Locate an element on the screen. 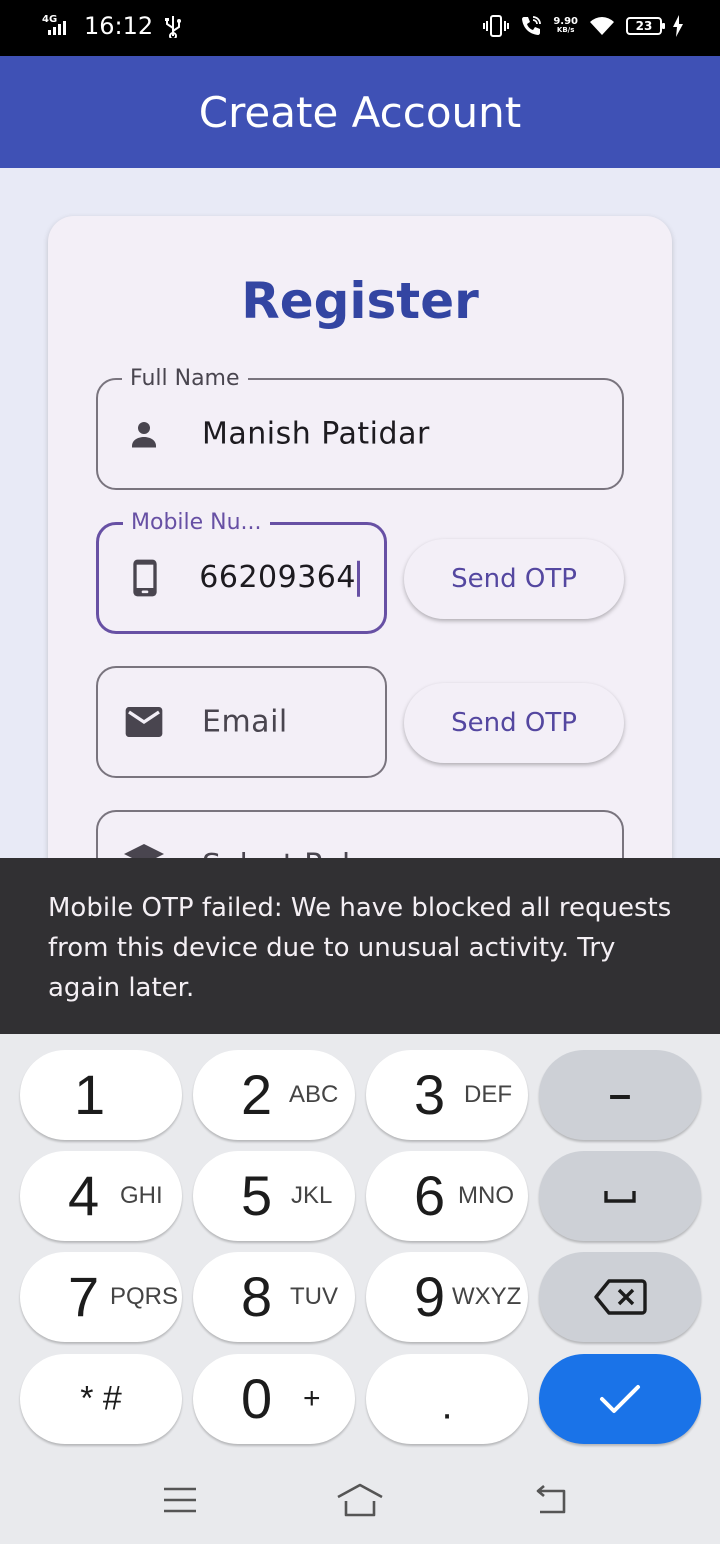 The width and height of the screenshot is (720, 1544). key-space is located at coordinates (620, 1196).